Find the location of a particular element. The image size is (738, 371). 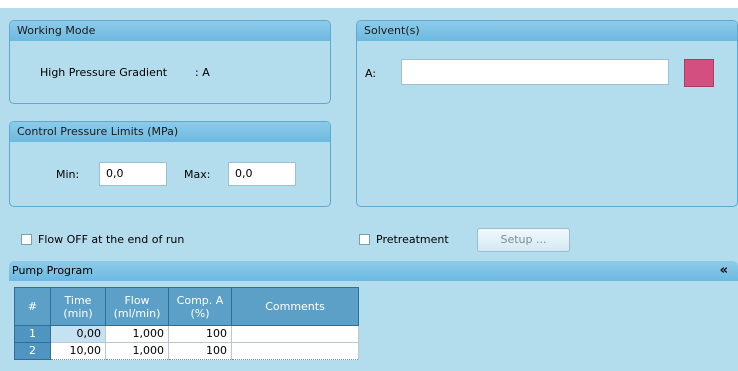

working-mode-value: : A is located at coordinates (202, 72).